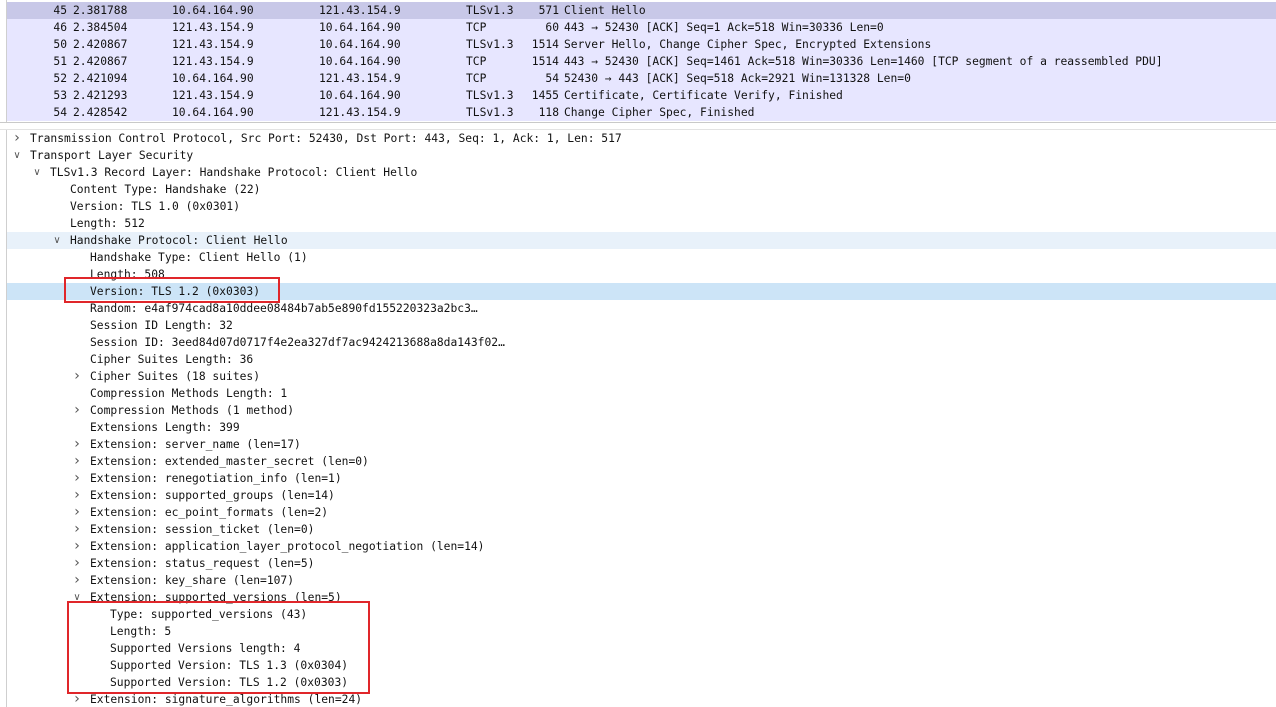 Image resolution: width=1276 pixels, height=707 pixels. What do you see at coordinates (641, 478) in the screenshot?
I see `detail-tree-item: › Extension: renegotiation_info (len=1)` at bounding box center [641, 478].